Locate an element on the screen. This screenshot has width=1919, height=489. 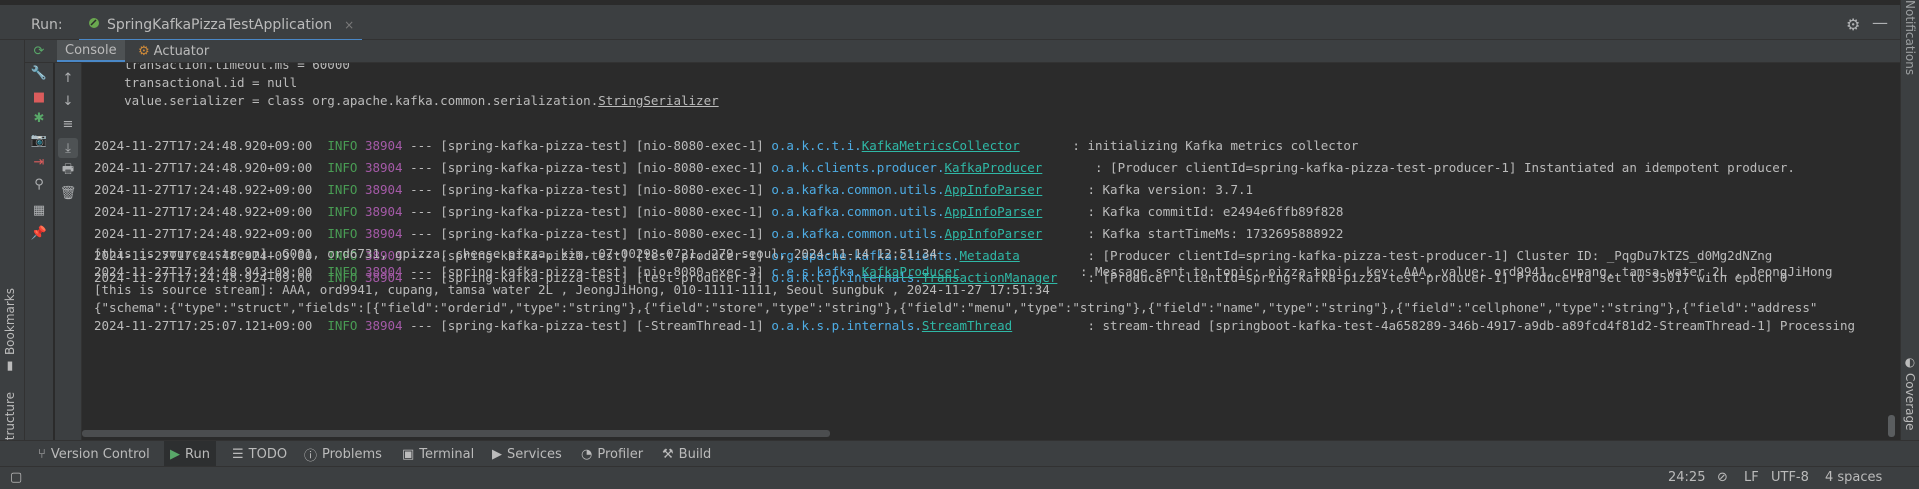
coverage-tab: ◐ Coverage is located at coordinates (1910, 393).